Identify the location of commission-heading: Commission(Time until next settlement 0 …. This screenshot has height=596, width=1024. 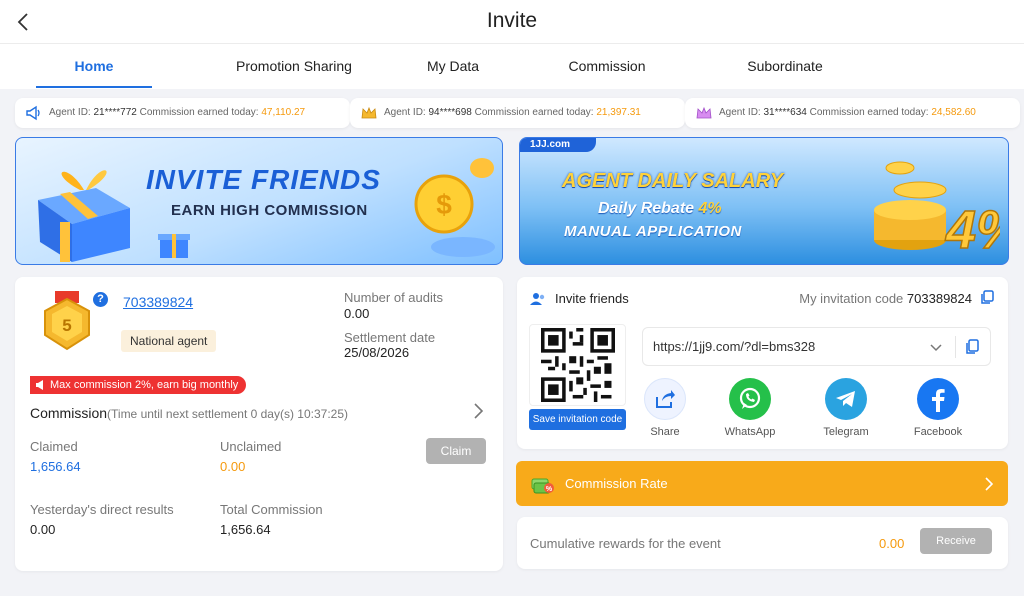
(189, 413).